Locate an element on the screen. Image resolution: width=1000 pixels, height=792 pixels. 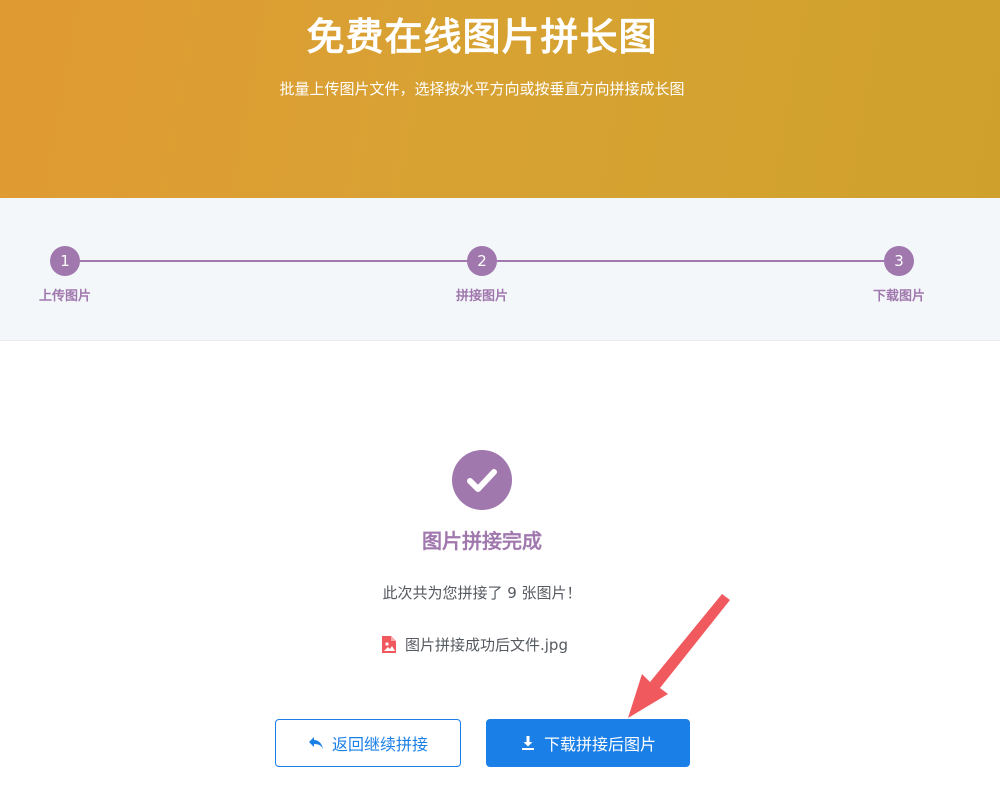
page-subtitle: 批量上传图片文件，选择按水平方向或按垂直方向拼接成长图 is located at coordinates (482, 89).